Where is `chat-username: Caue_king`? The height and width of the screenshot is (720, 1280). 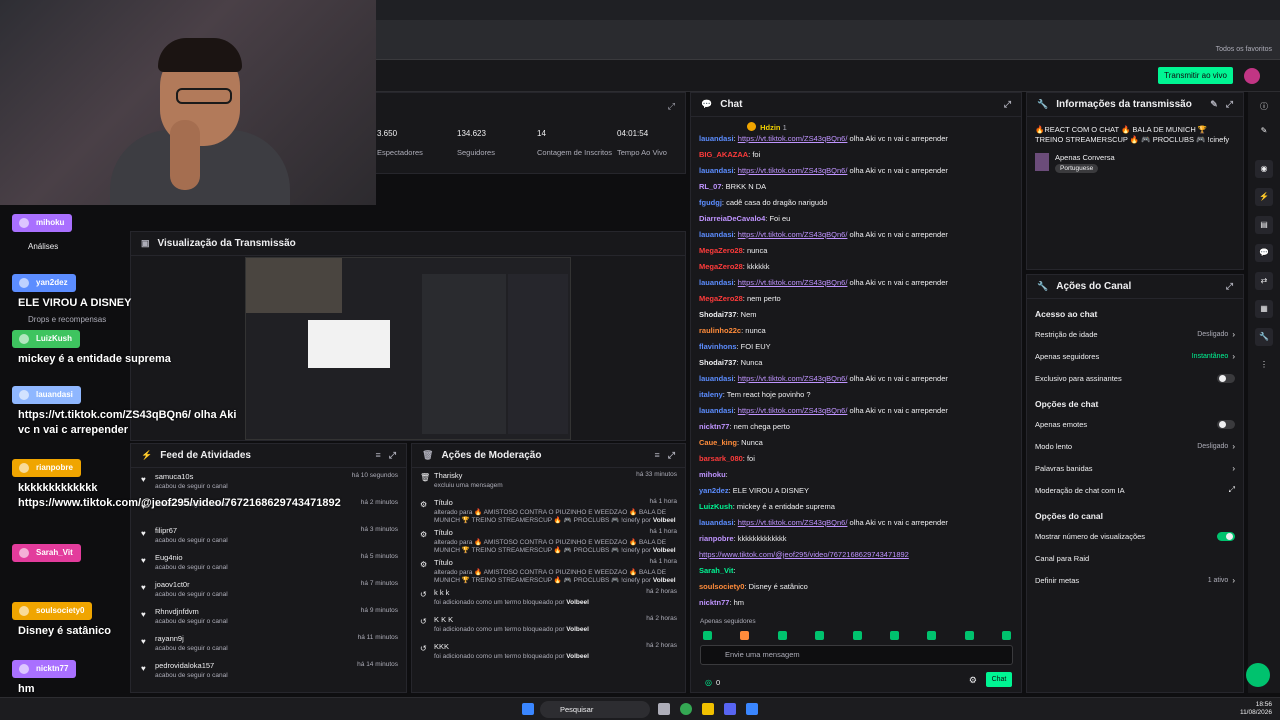
chat-username: Caue_king is located at coordinates (718, 442).